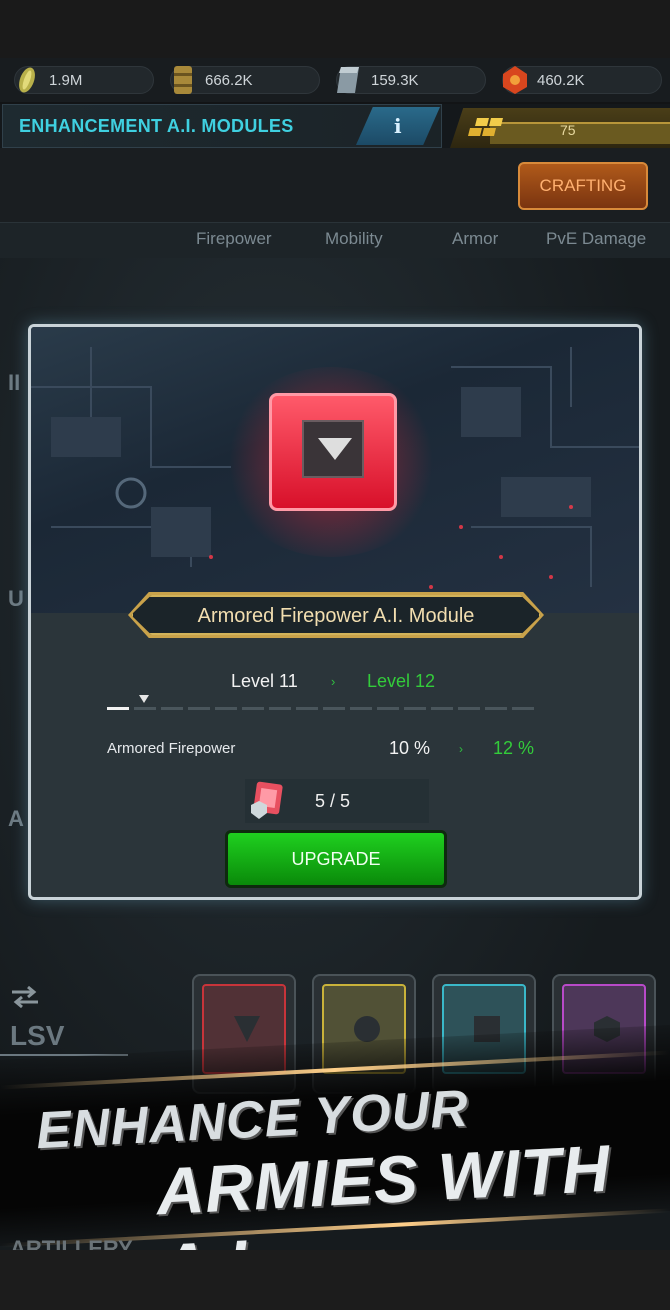 This screenshot has width=670, height=1310. Describe the element at coordinates (335, 29) in the screenshot. I see `status-bar-area` at that location.